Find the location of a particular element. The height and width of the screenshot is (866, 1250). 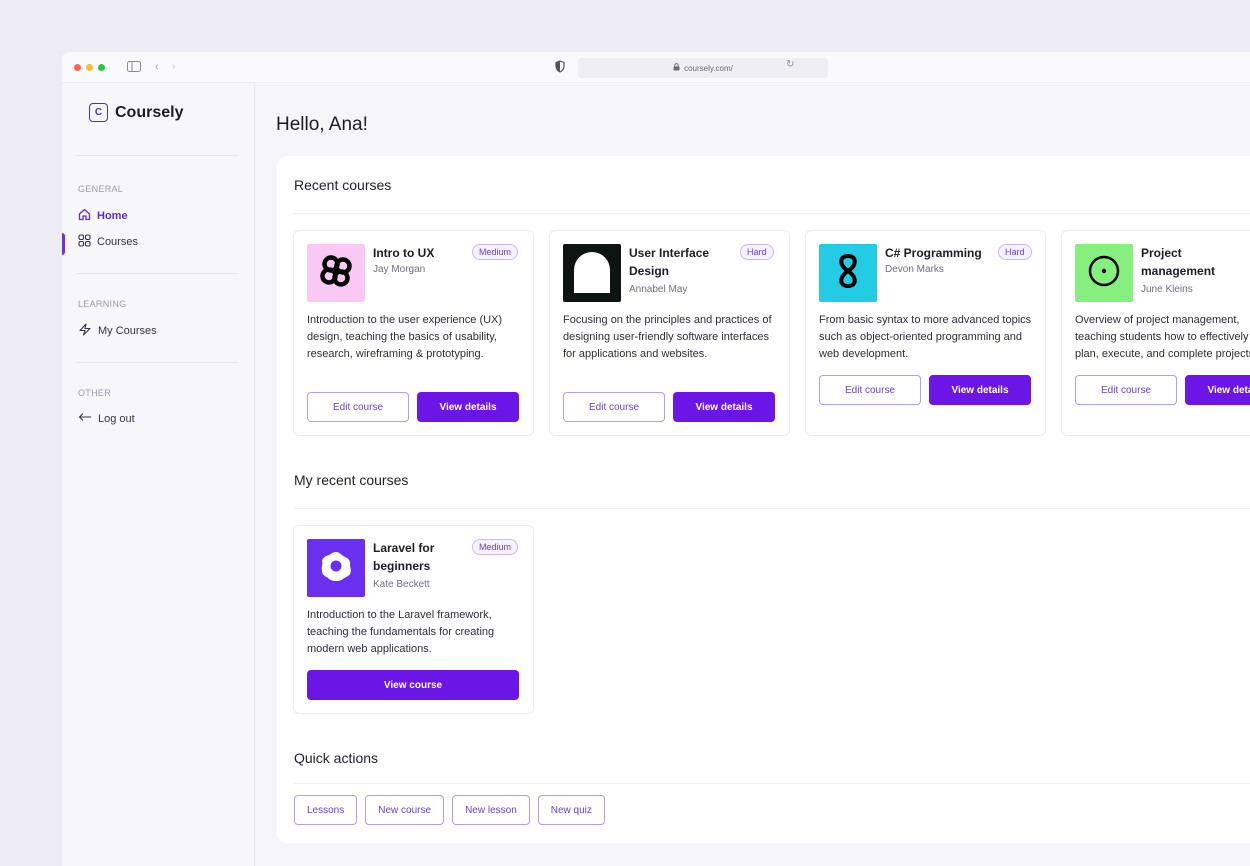

sidebar-item-courses: Courses is located at coordinates (108, 242).